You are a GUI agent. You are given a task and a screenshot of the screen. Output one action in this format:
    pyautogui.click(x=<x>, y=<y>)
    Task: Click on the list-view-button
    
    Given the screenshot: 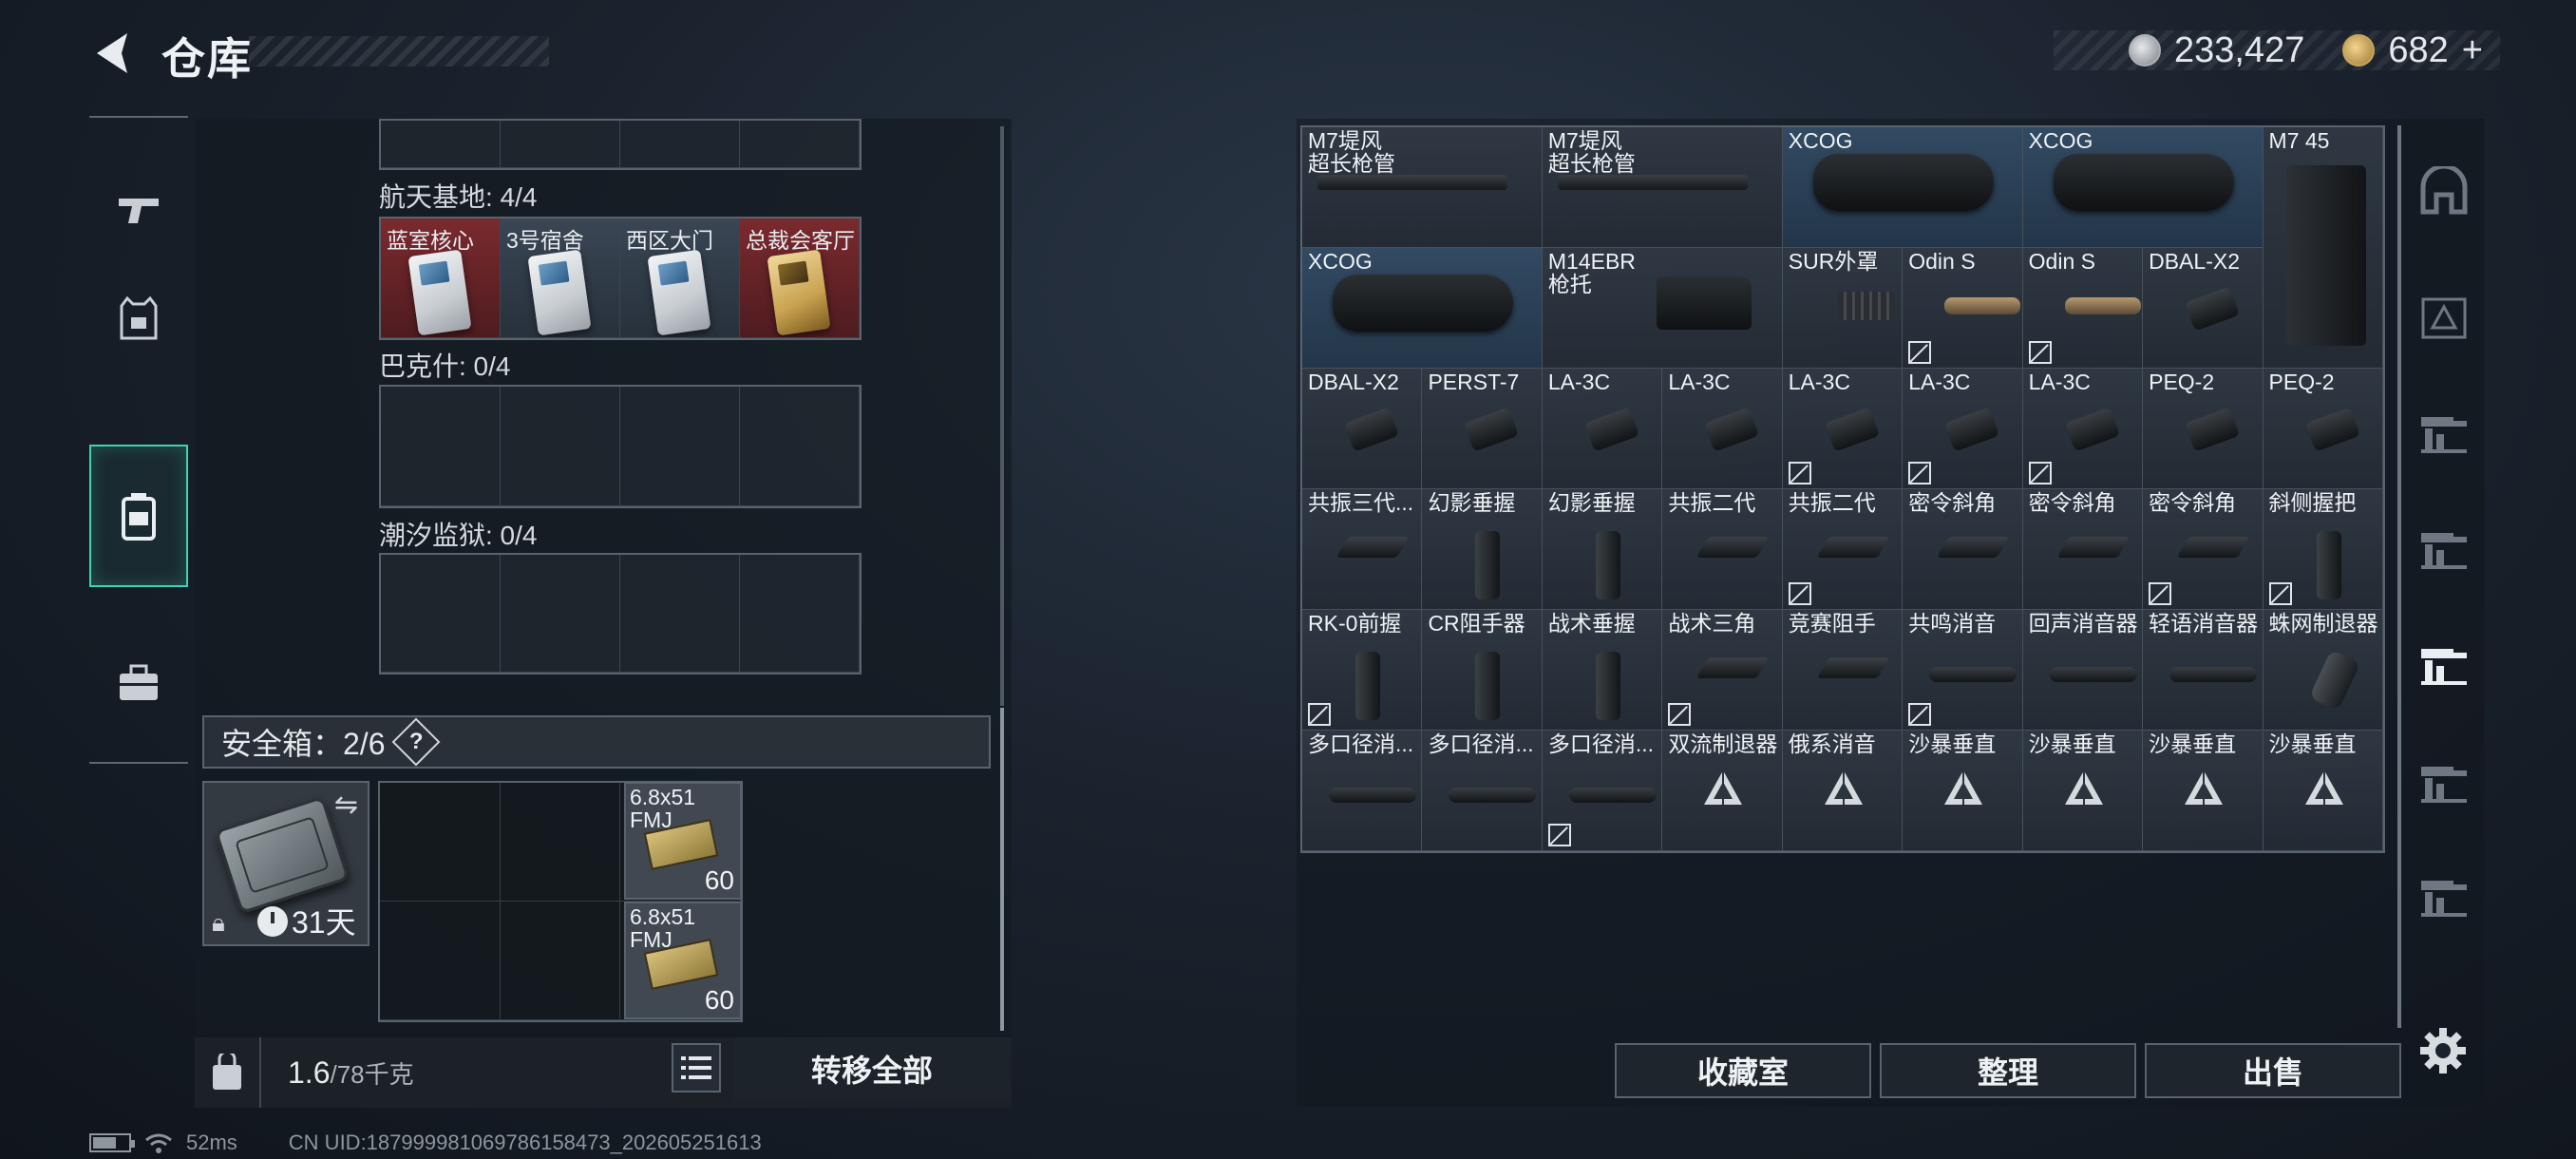 What is the action you would take?
    pyautogui.click(x=696, y=1067)
    